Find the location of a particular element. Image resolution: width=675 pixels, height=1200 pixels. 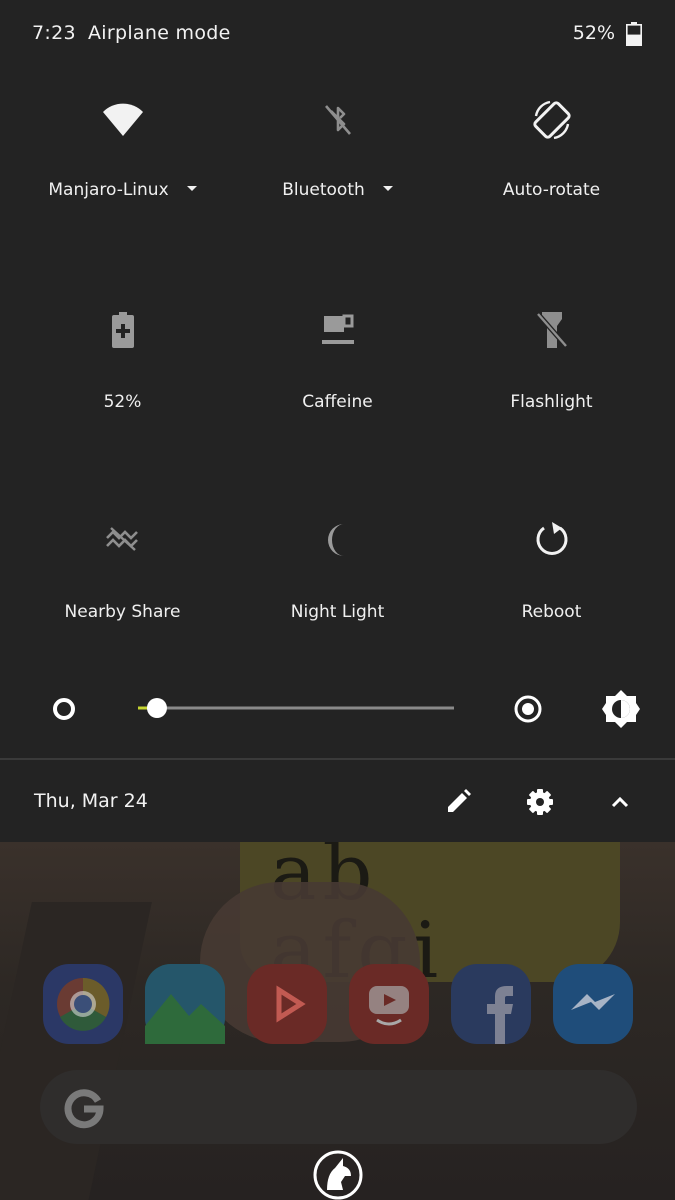

messenger-app-icon is located at coordinates (593, 1004).